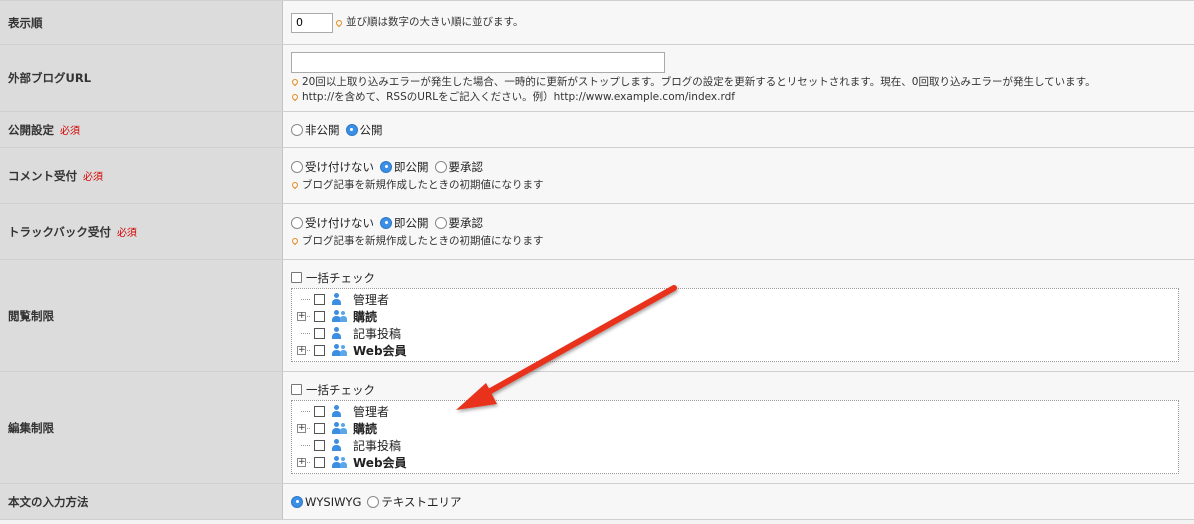 This screenshot has width=1194, height=524. What do you see at coordinates (458, 167) in the screenshot?
I see `comment-option-approval: 要承認` at bounding box center [458, 167].